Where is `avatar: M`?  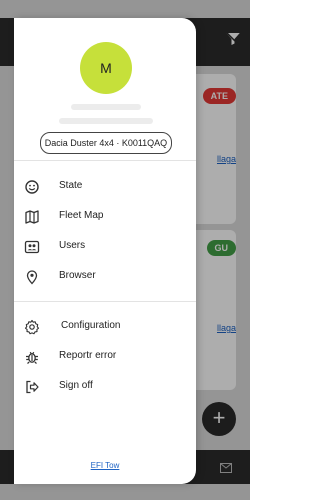 avatar: M is located at coordinates (106, 68).